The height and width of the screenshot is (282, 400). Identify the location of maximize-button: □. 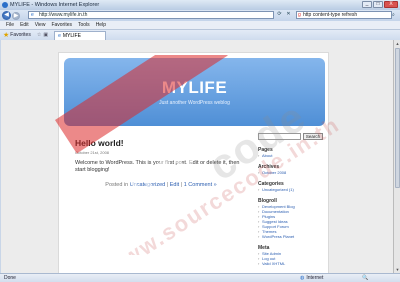
(378, 4).